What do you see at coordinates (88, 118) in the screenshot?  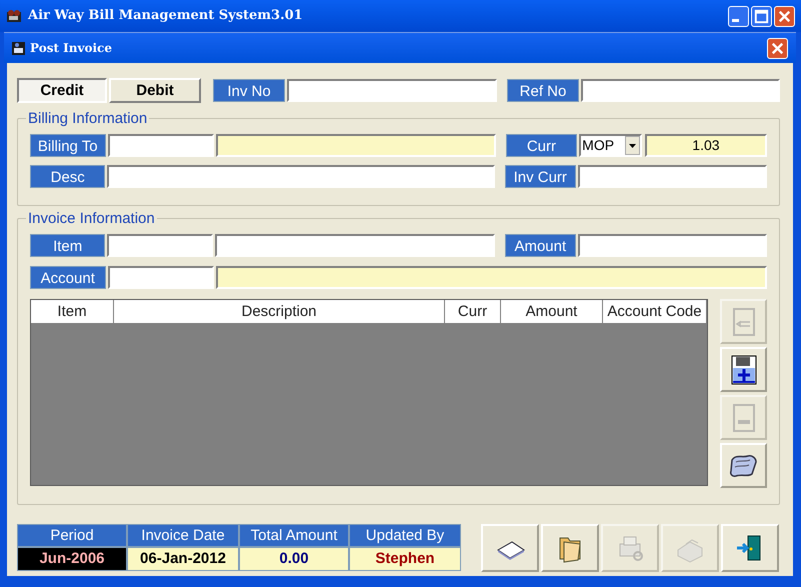 I see `group-title: Billing Information` at bounding box center [88, 118].